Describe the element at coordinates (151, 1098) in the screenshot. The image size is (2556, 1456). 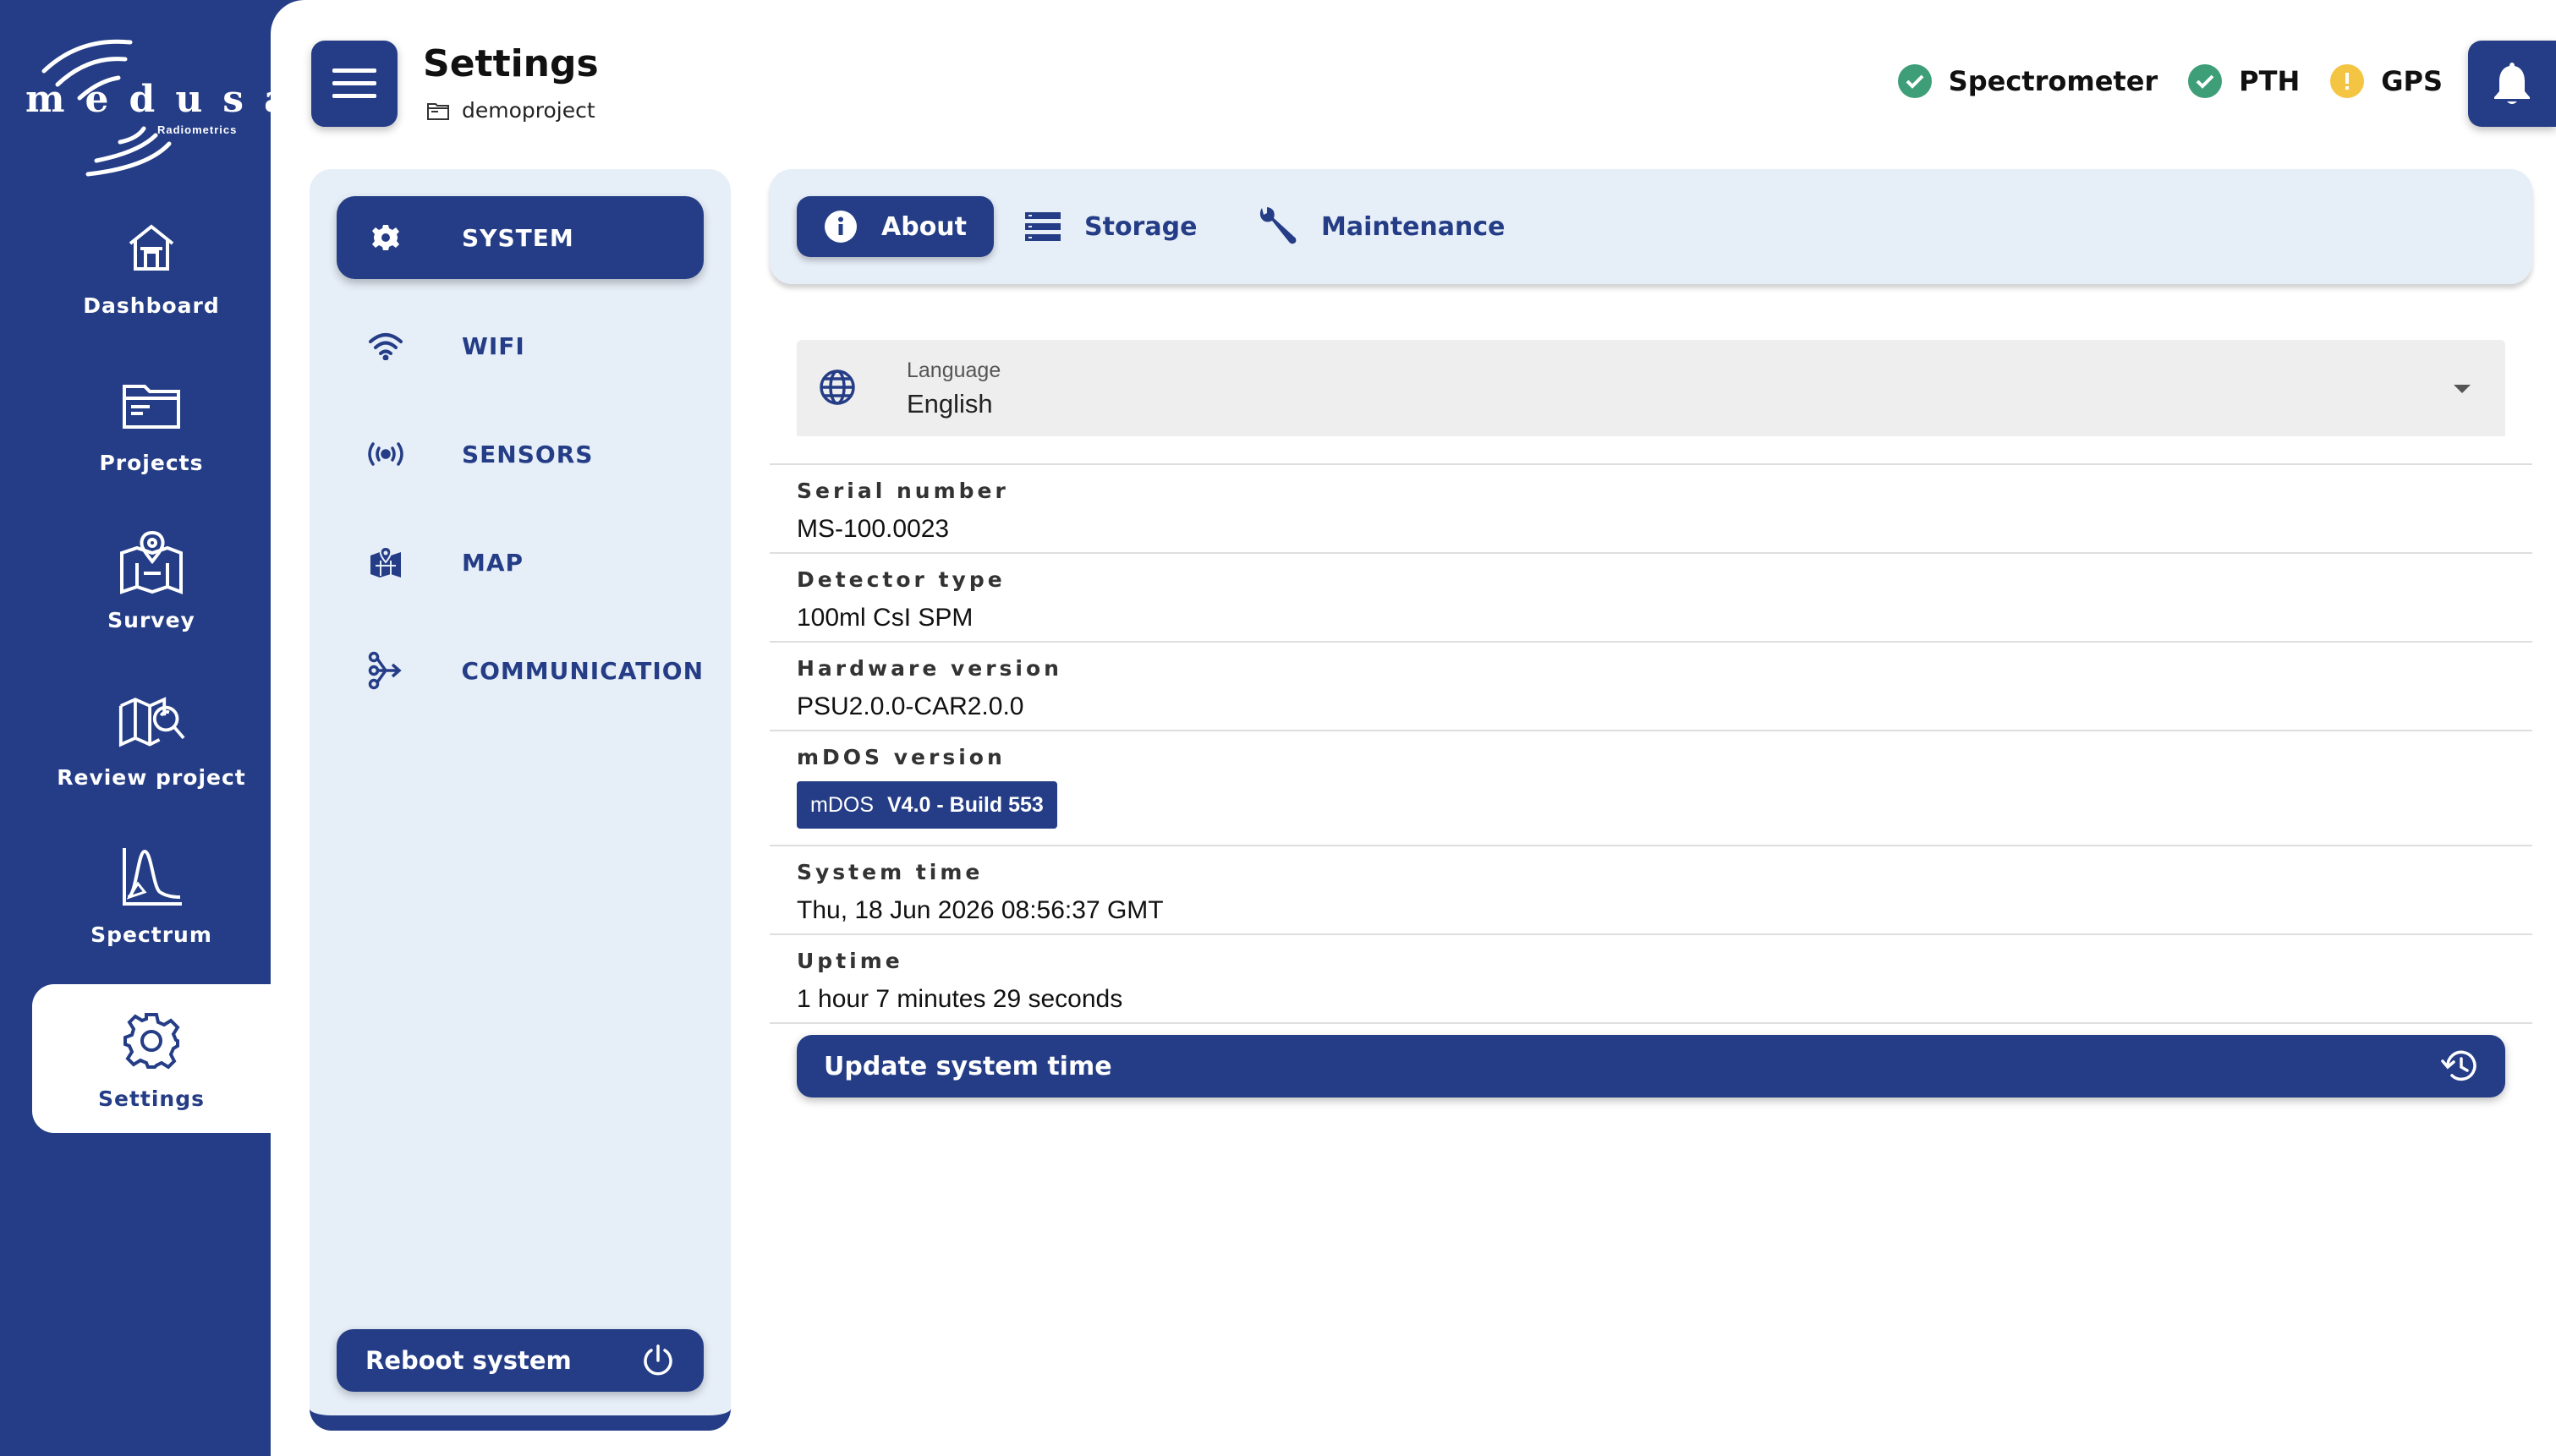
I see `nav-label: Settings` at that location.